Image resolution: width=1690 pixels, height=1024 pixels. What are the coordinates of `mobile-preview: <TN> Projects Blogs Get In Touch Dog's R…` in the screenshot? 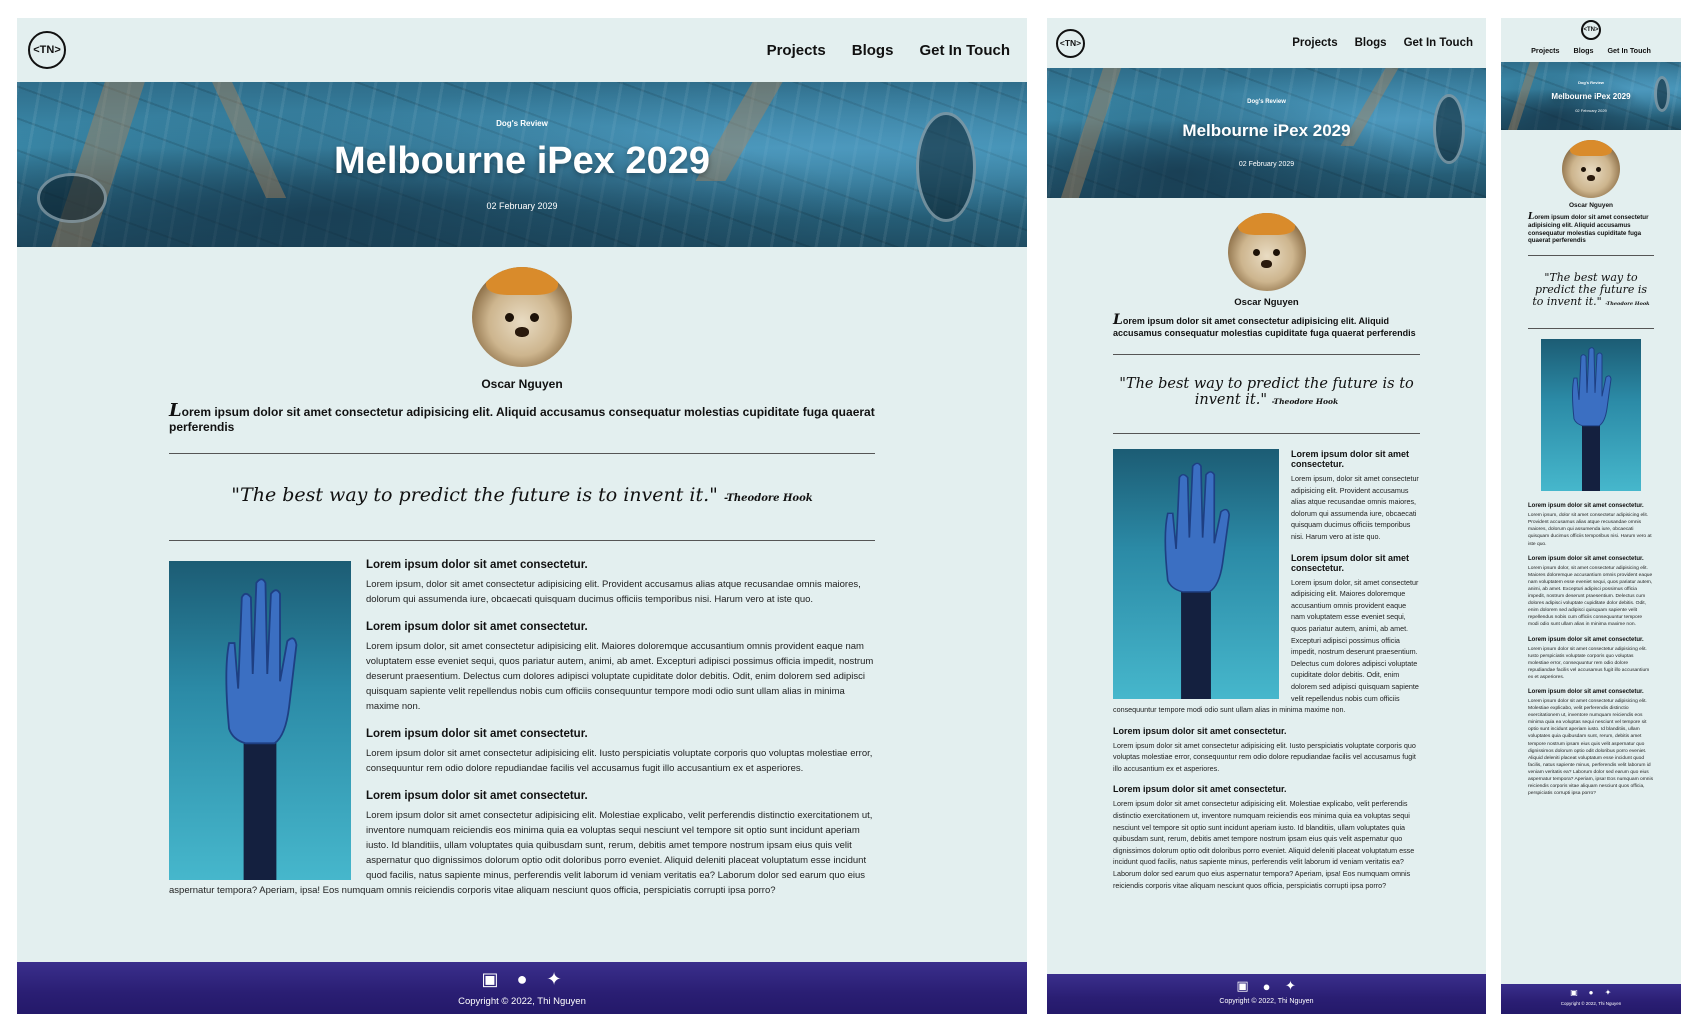 It's located at (1591, 516).